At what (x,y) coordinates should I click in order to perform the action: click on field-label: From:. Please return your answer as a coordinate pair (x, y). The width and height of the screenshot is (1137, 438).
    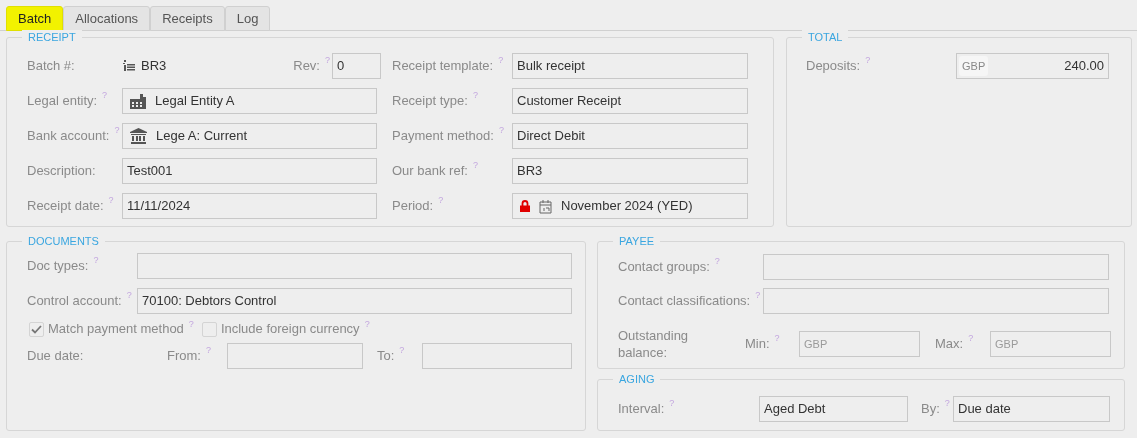
    Looking at the image, I should click on (184, 356).